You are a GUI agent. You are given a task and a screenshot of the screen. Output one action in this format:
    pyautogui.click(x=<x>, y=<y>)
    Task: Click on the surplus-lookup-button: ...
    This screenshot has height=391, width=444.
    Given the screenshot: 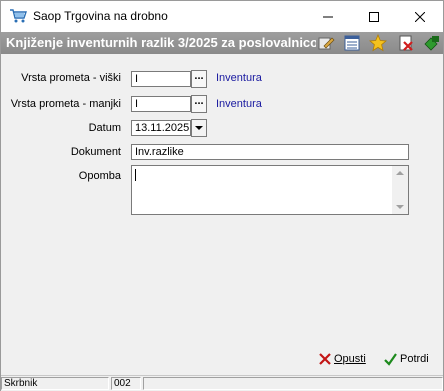 What is the action you would take?
    pyautogui.click(x=199, y=79)
    